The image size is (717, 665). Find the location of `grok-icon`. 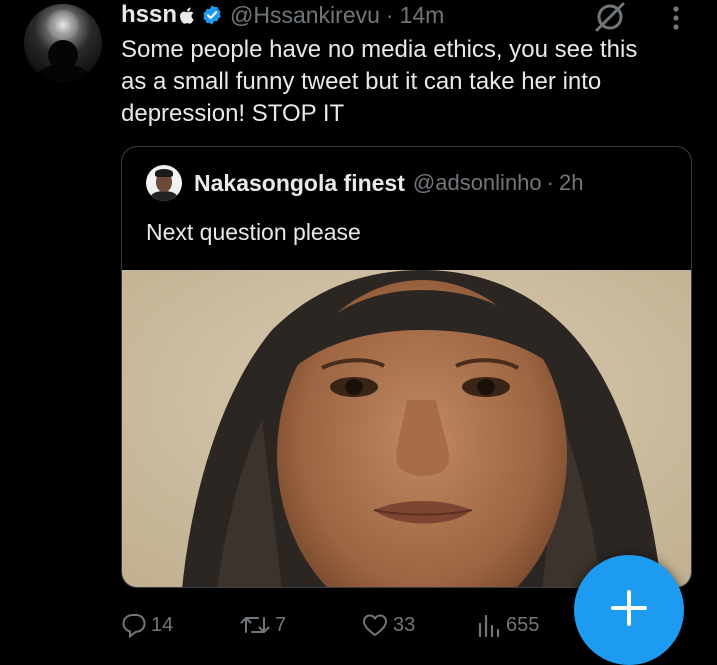

grok-icon is located at coordinates (610, 17).